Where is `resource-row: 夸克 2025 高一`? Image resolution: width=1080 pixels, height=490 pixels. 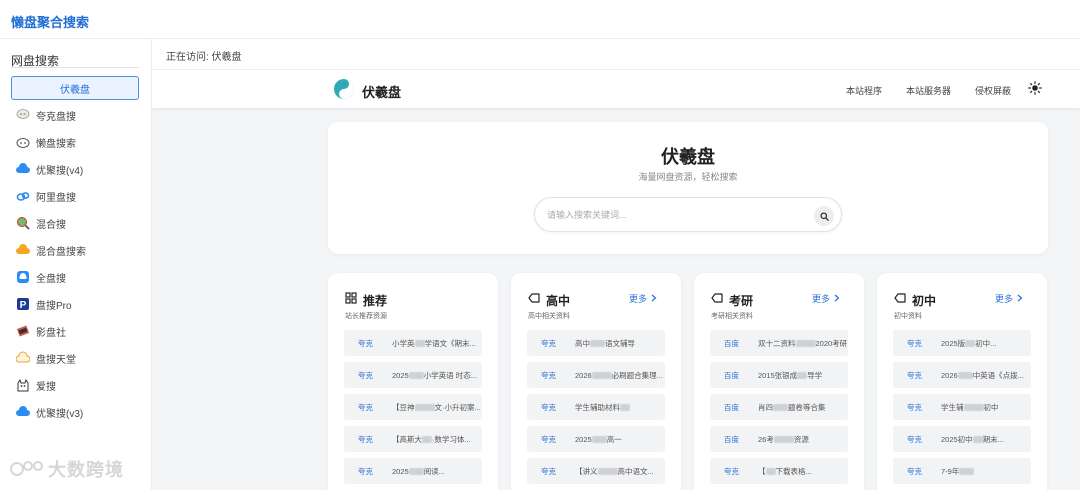 resource-row: 夸克 2025 高一 is located at coordinates (596, 439).